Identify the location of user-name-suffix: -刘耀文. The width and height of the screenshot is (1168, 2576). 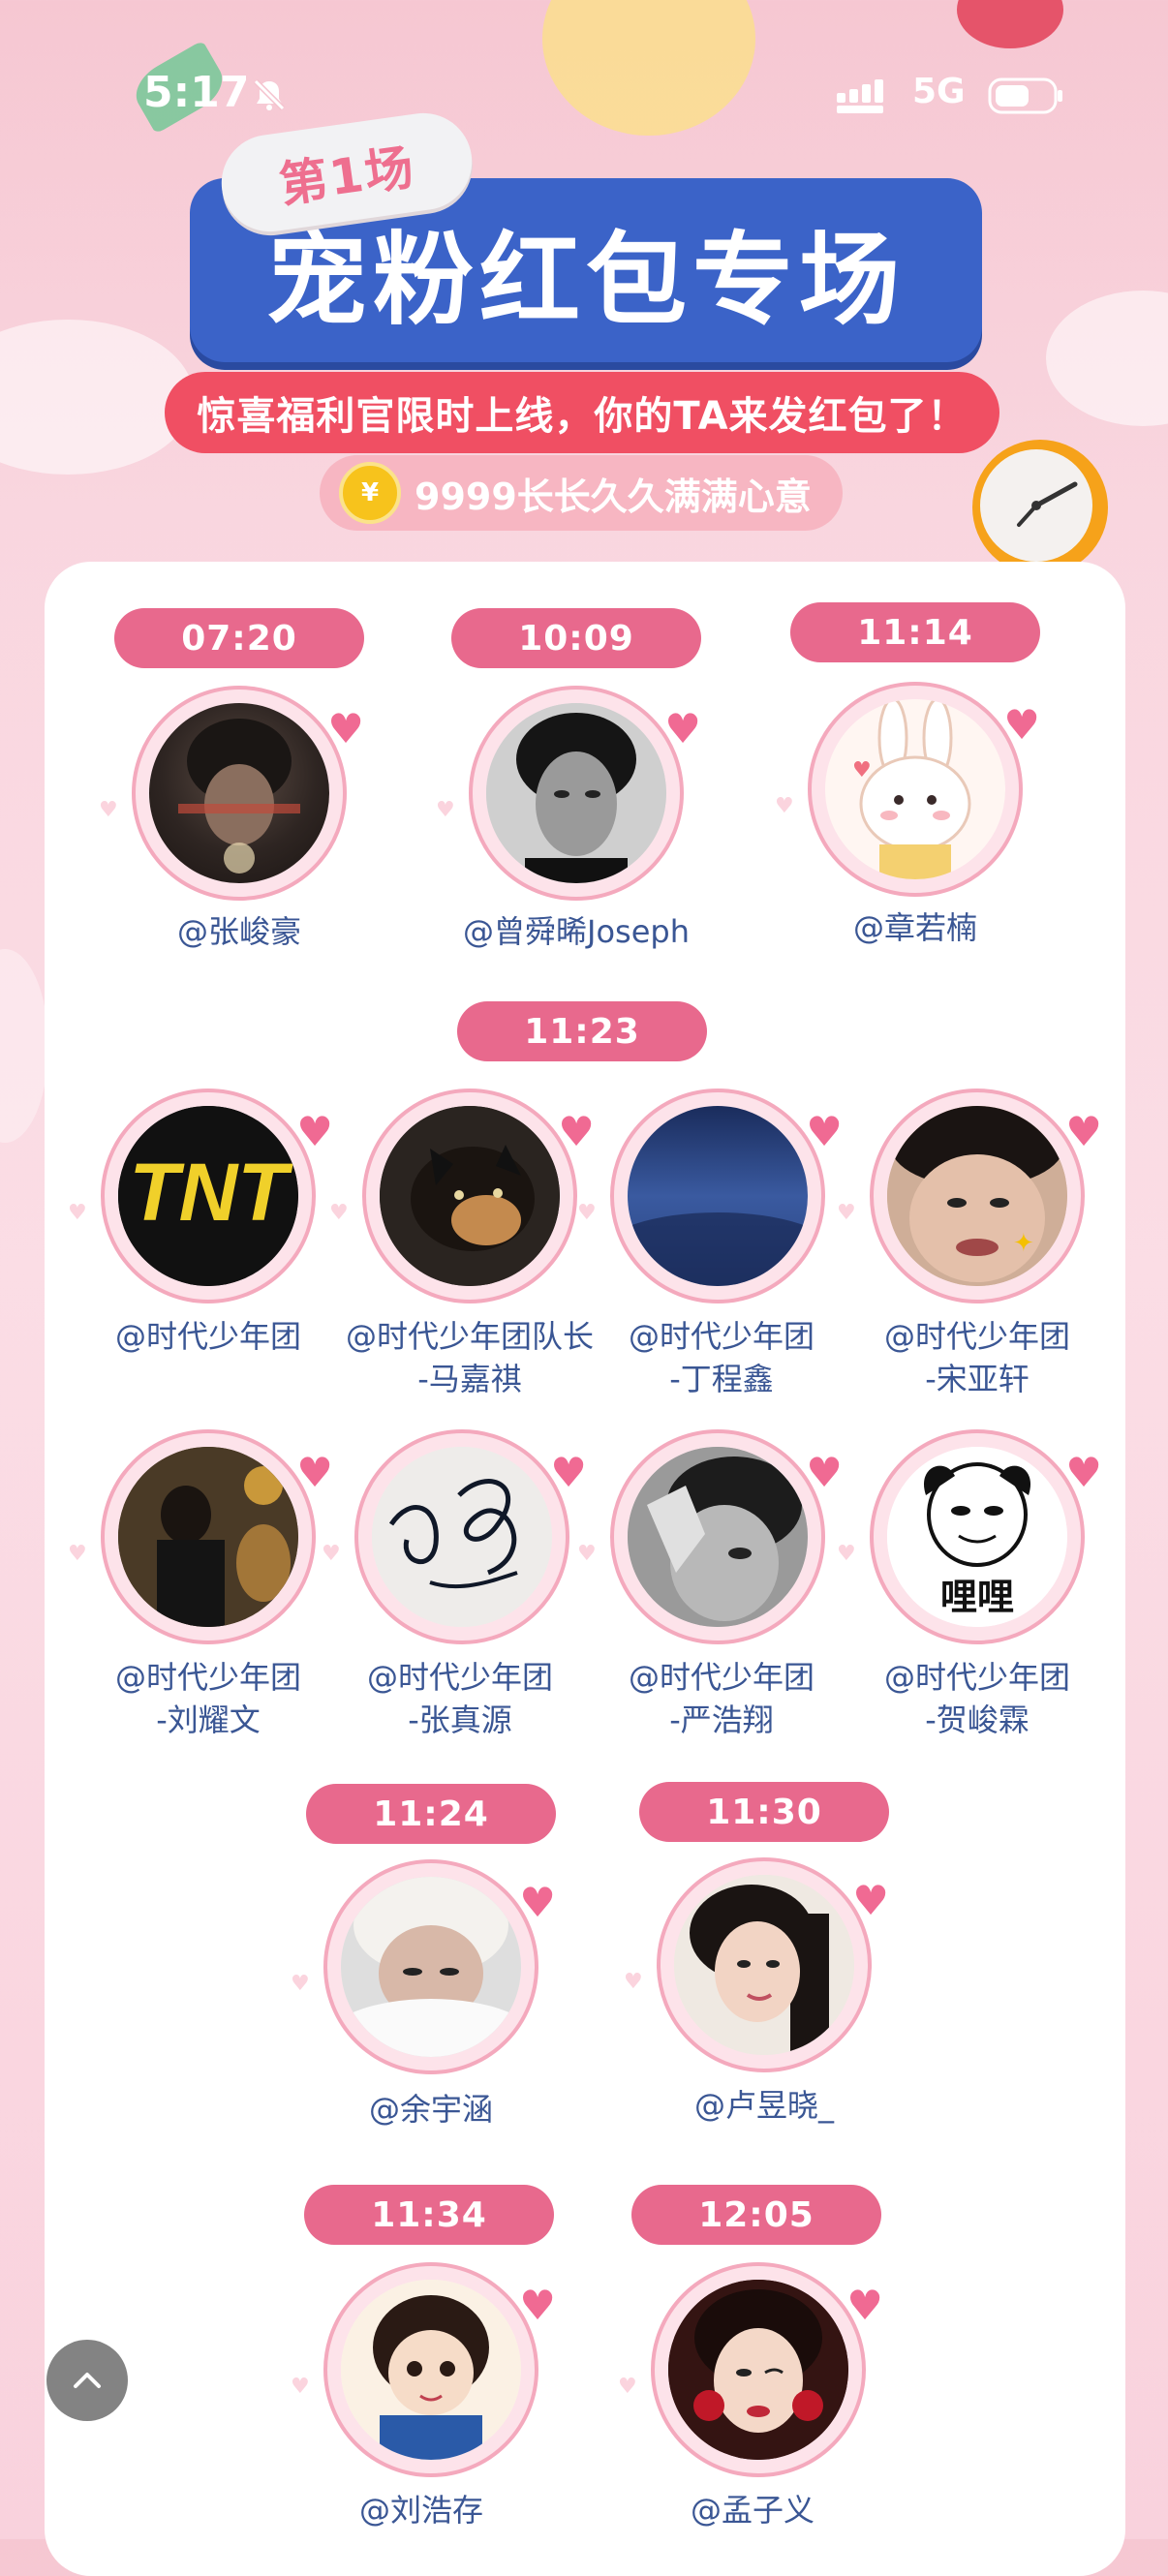
(208, 1720).